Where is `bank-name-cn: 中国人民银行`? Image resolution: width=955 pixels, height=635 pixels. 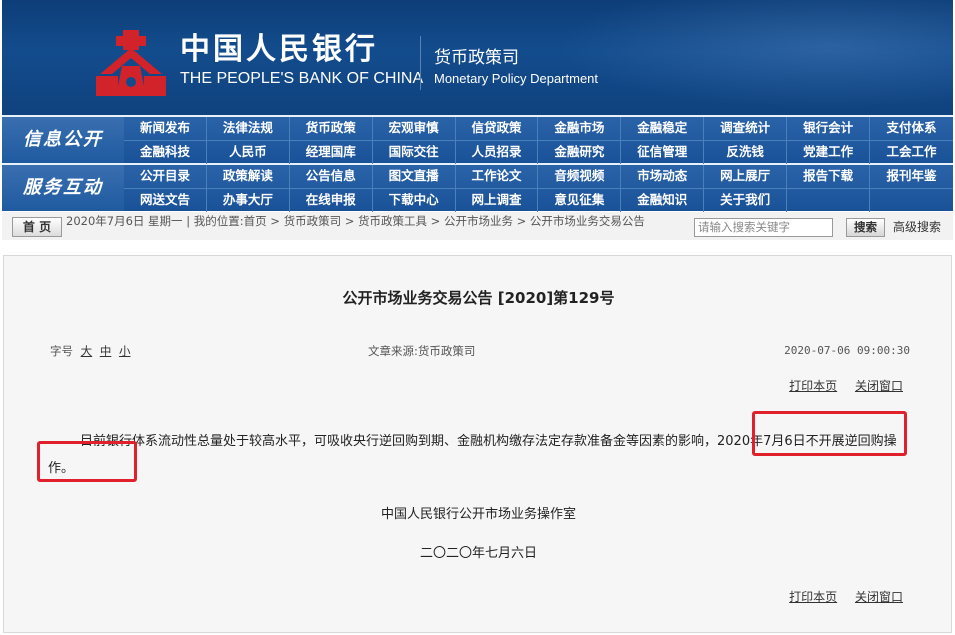
bank-name-cn: 中国人民银行 is located at coordinates (279, 49).